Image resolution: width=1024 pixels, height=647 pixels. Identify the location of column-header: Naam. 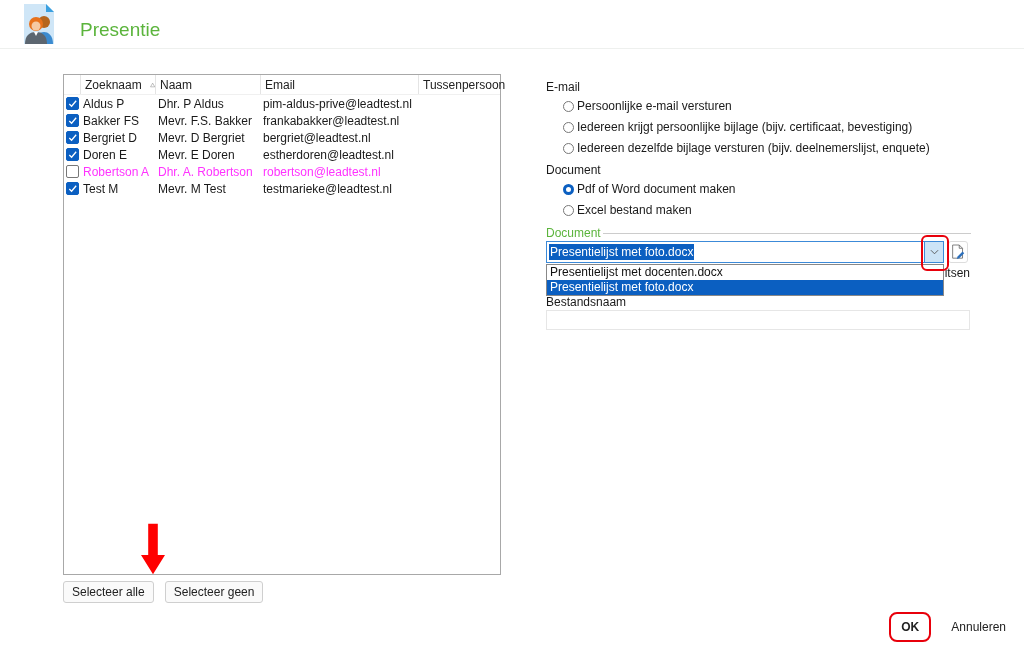
(208, 84).